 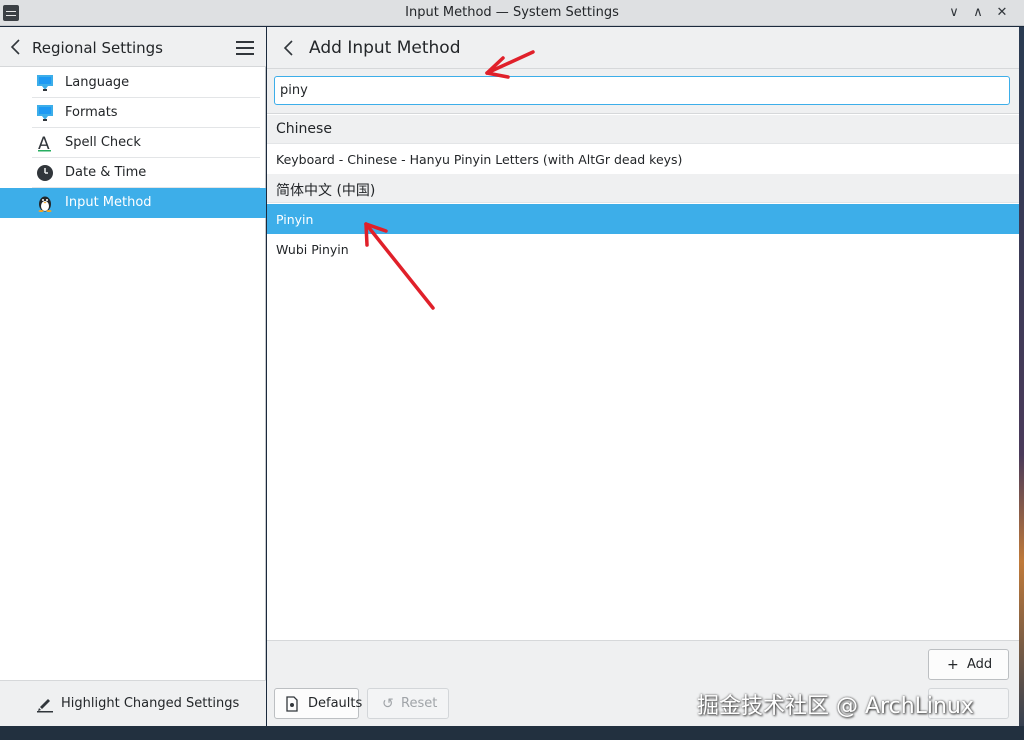 What do you see at coordinates (643, 129) in the screenshot?
I see `group-header-chinese: Chinese` at bounding box center [643, 129].